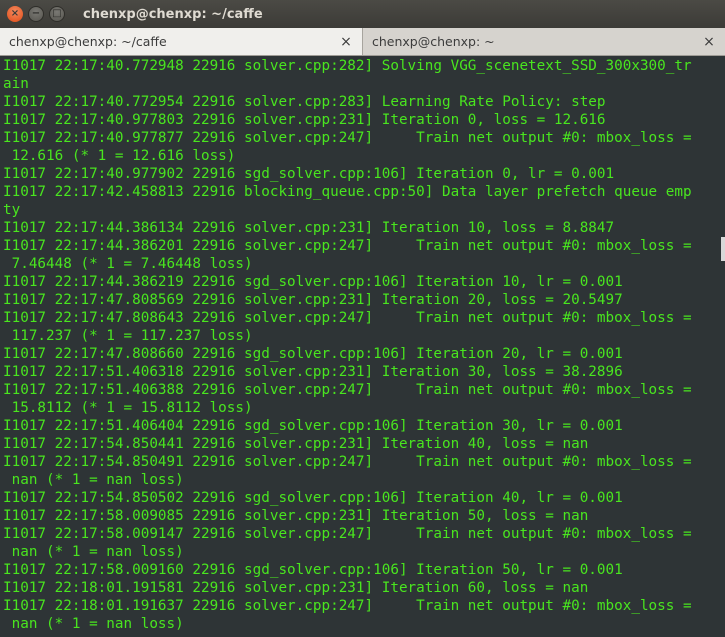 Image resolution: width=725 pixels, height=637 pixels. What do you see at coordinates (181, 41) in the screenshot?
I see `tab-caffe: chenxp@chenxp: ~/caffe ×` at bounding box center [181, 41].